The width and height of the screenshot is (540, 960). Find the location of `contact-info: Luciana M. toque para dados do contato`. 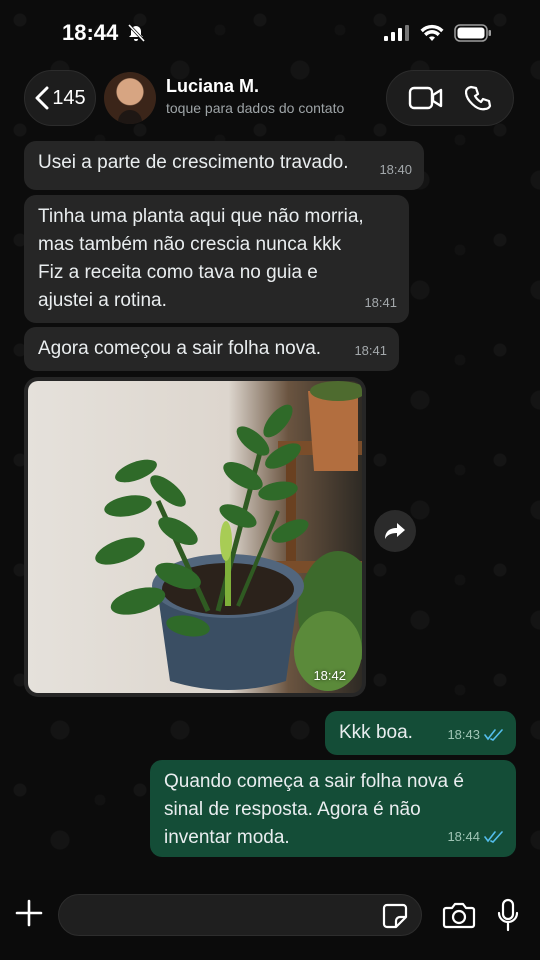

contact-info: Luciana M. toque para dados do contato is located at coordinates (255, 96).